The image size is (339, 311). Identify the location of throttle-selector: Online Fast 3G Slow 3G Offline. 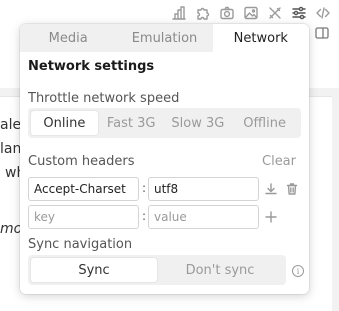
(164, 123).